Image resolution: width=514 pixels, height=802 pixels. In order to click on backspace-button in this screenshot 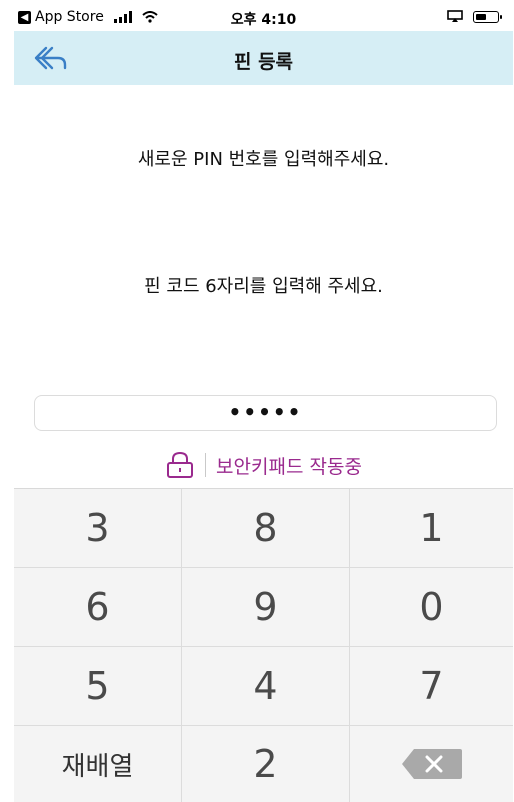, I will do `click(431, 764)`.